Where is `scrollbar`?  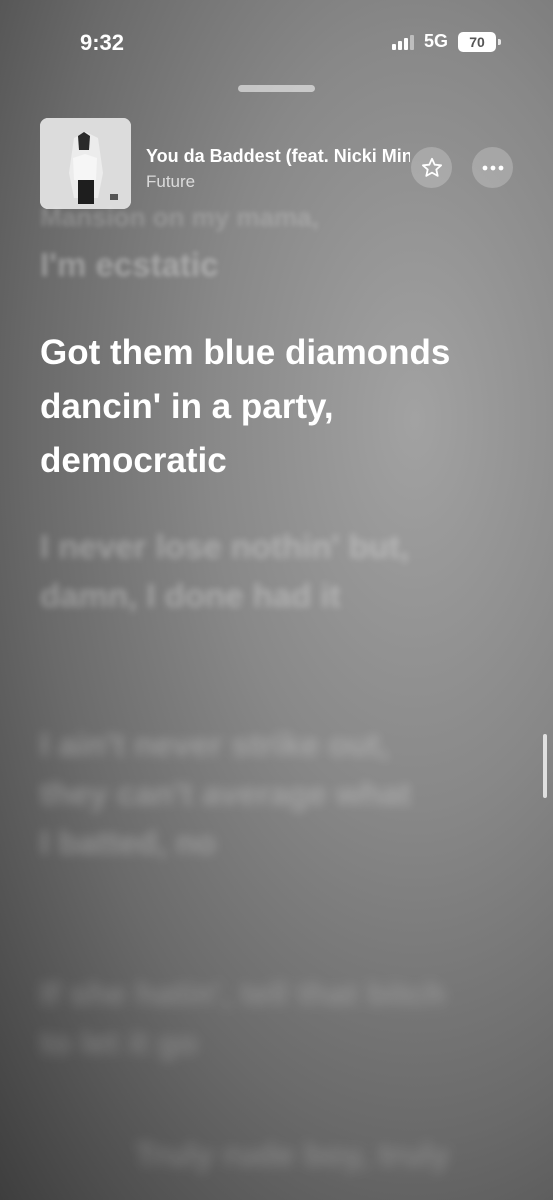
scrollbar is located at coordinates (545, 766).